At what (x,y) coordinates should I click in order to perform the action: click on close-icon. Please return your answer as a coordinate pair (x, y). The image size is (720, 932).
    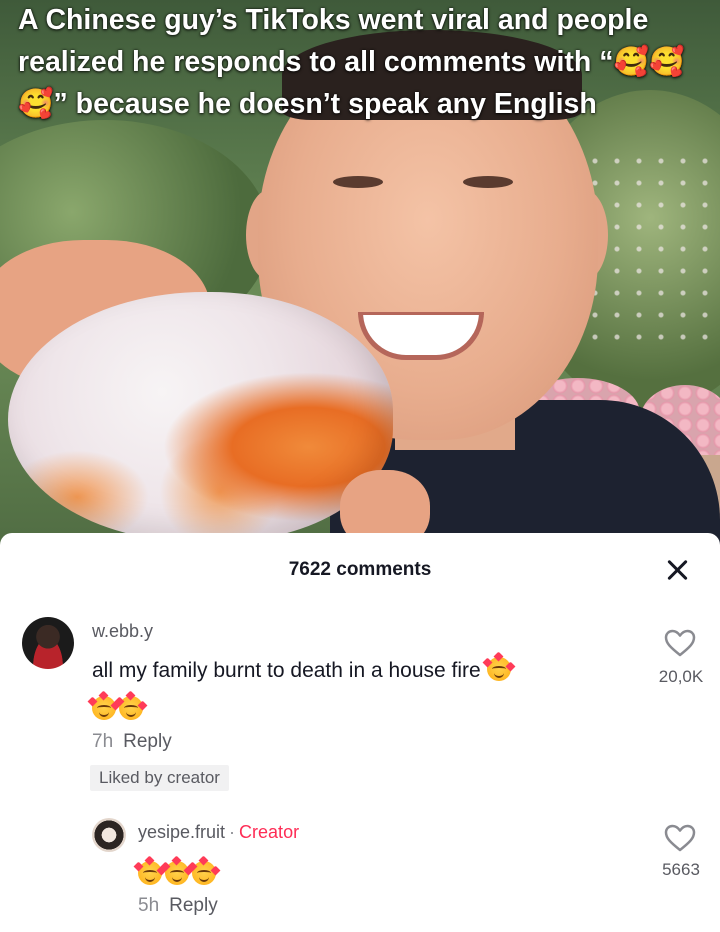
    Looking at the image, I should click on (677, 570).